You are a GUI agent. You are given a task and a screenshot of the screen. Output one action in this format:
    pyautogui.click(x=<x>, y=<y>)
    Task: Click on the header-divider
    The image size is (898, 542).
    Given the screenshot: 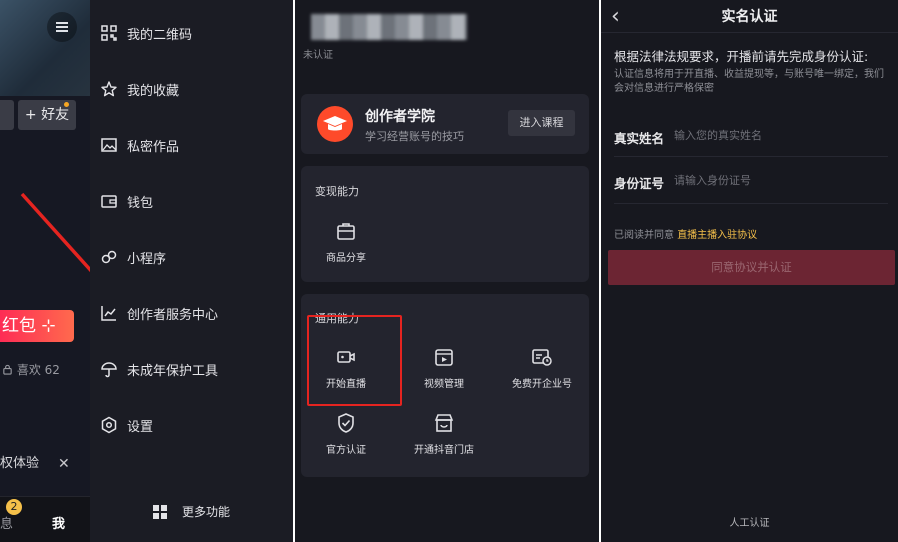 What is the action you would take?
    pyautogui.click(x=749, y=32)
    